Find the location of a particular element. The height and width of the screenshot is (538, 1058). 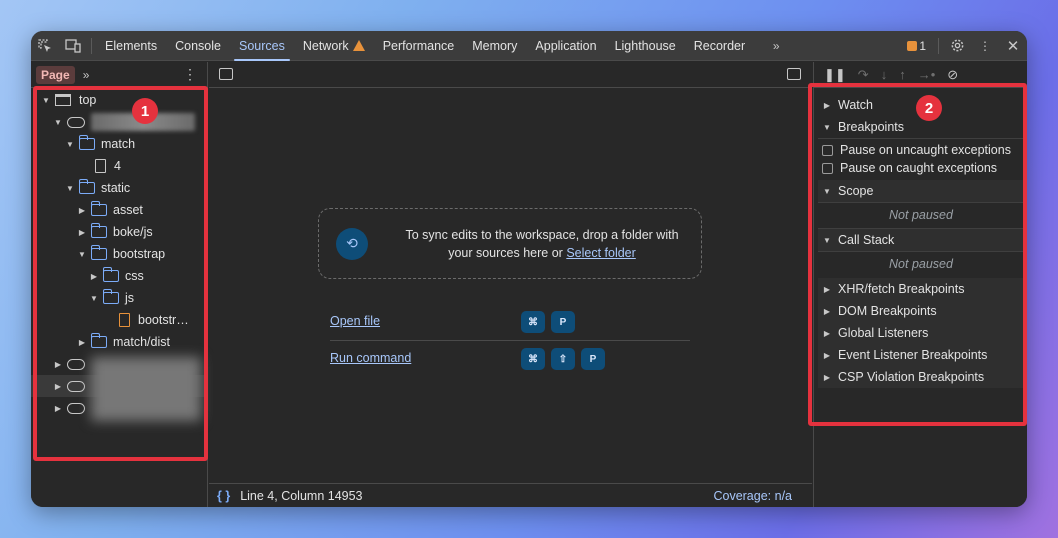

tab-label: Application is located at coordinates (566, 45).